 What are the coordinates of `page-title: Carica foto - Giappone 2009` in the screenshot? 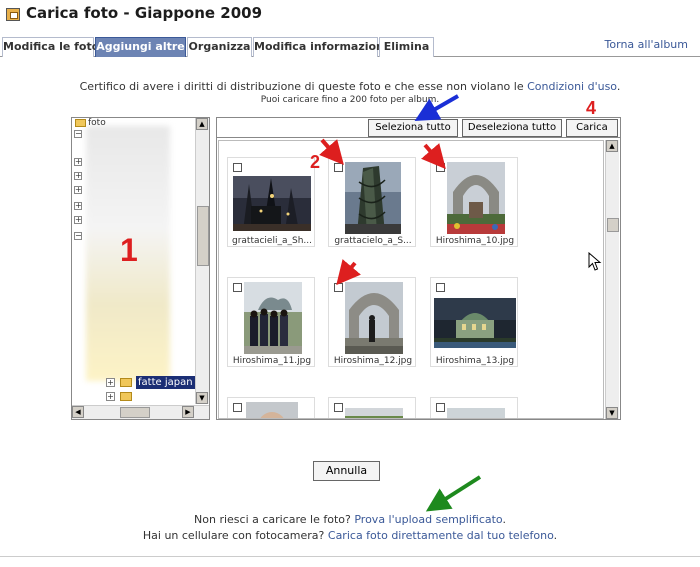 It's located at (144, 13).